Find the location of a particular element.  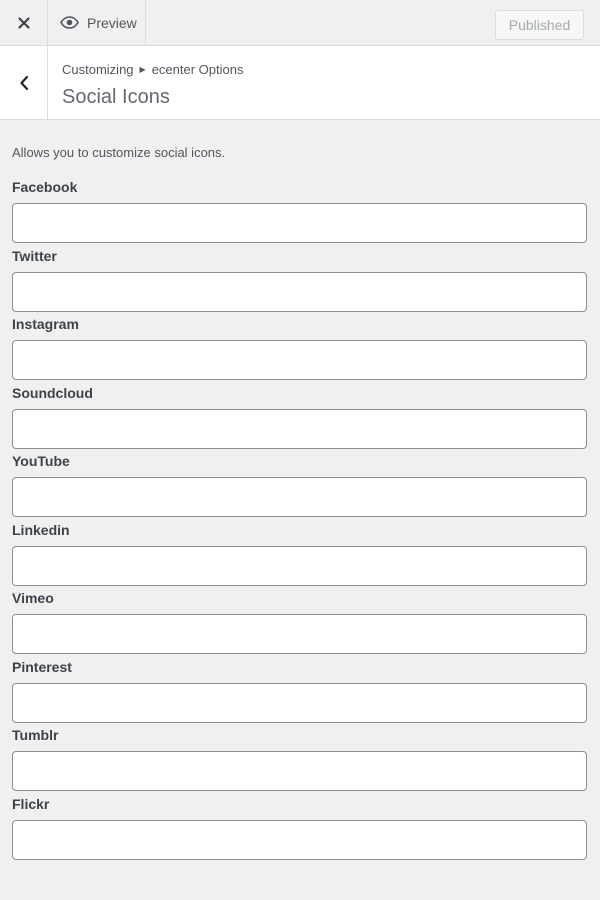

field-facebook: Facebook is located at coordinates (300, 213).